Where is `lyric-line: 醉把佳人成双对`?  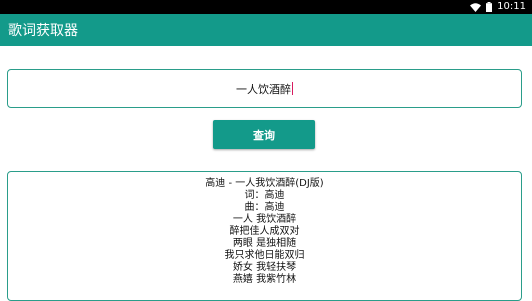
lyric-line: 醉把佳人成双对 is located at coordinates (264, 231).